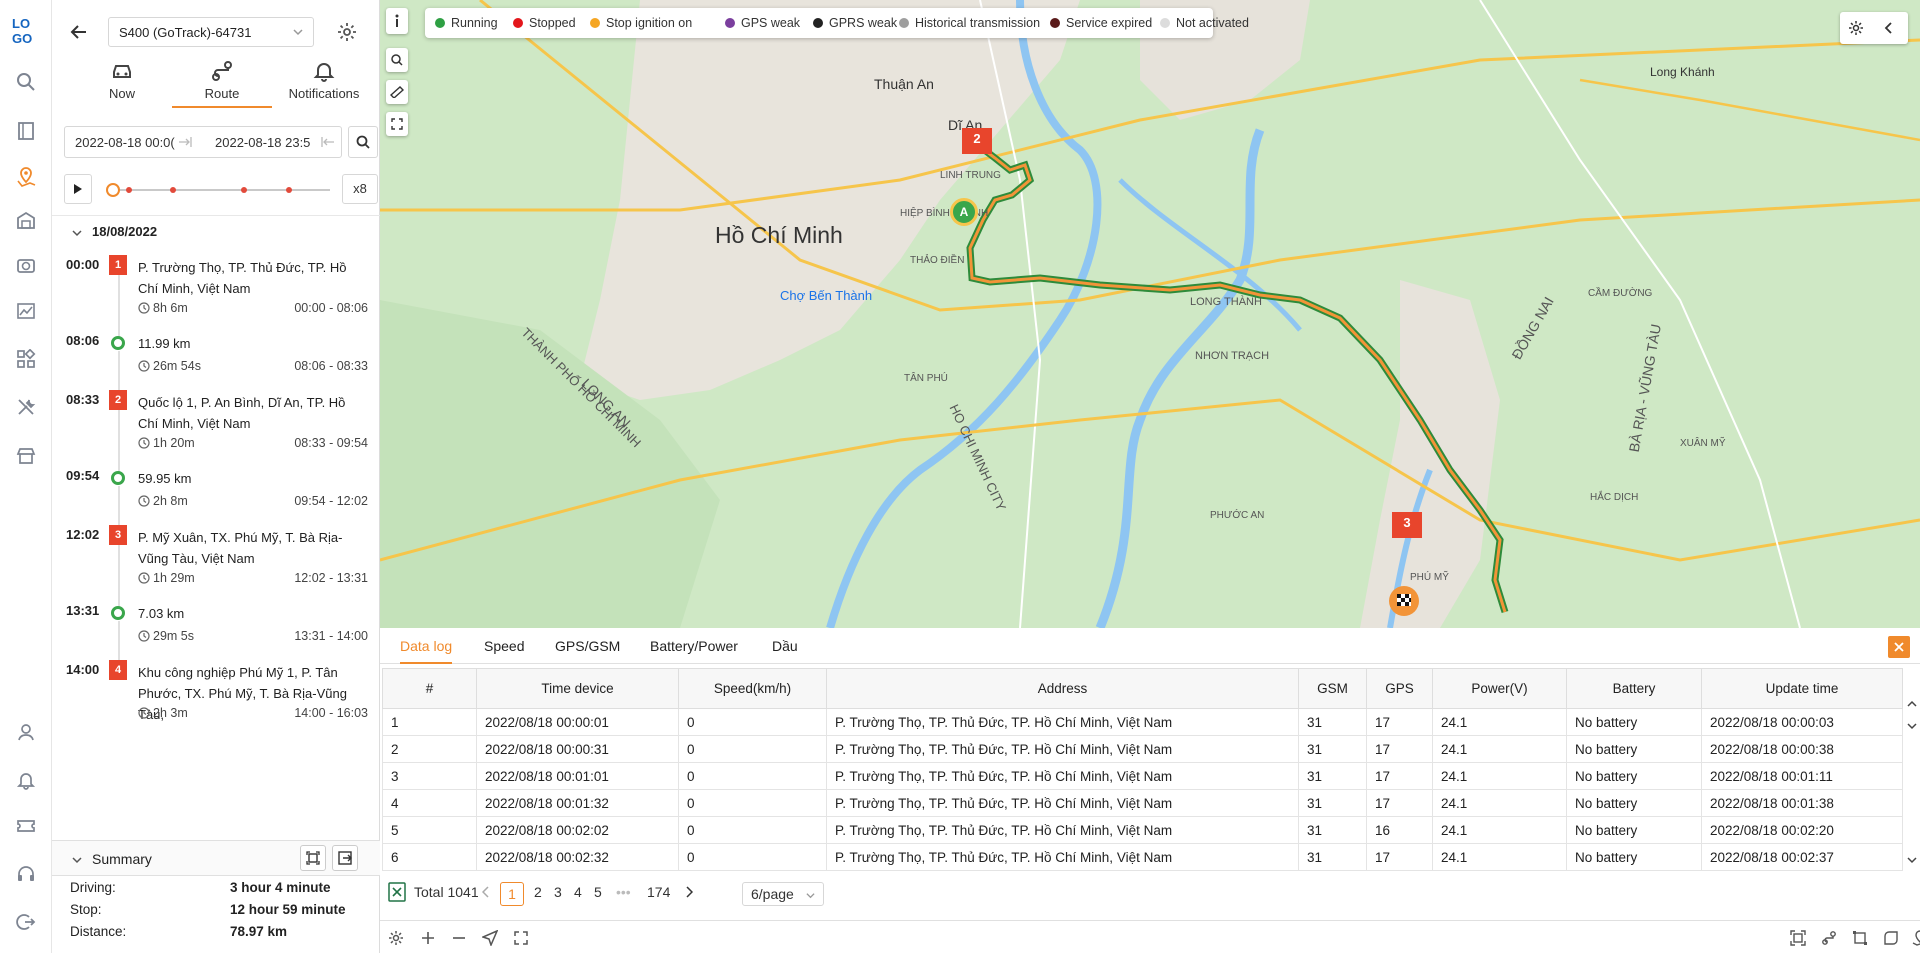  I want to click on route-start-marker: A, so click(964, 212).